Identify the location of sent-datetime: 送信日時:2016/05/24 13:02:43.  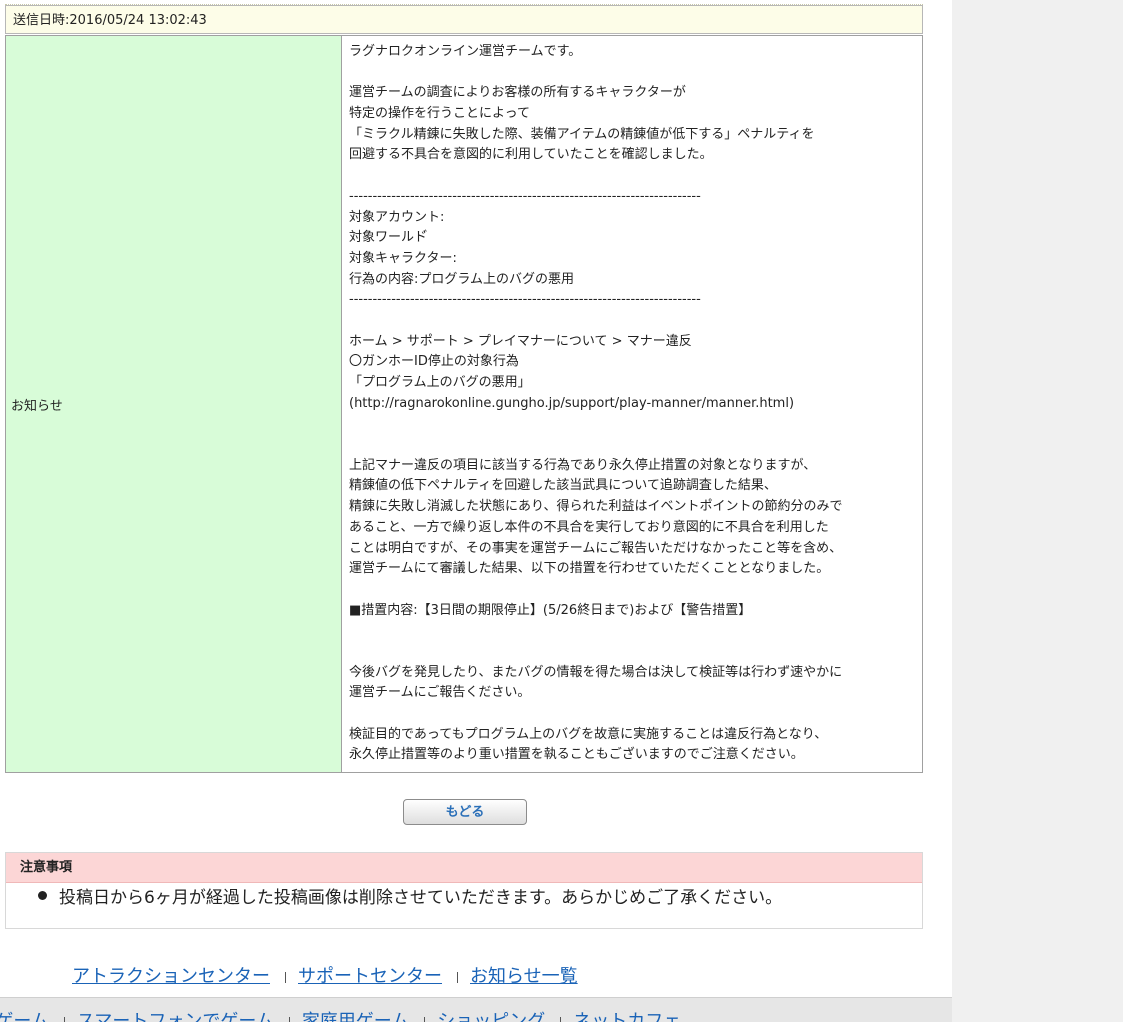
(464, 19).